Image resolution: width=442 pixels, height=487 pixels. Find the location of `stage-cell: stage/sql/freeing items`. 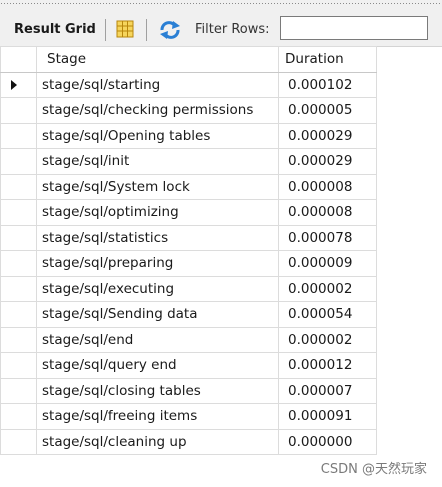

stage-cell: stage/sql/freeing items is located at coordinates (157, 416).